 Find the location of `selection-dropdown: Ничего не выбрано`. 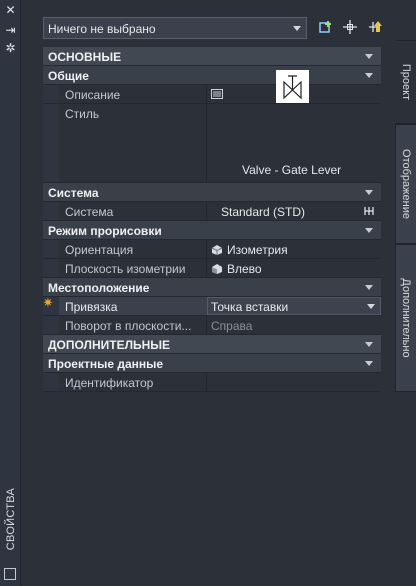

selection-dropdown: Ничего не выбрано is located at coordinates (175, 28).